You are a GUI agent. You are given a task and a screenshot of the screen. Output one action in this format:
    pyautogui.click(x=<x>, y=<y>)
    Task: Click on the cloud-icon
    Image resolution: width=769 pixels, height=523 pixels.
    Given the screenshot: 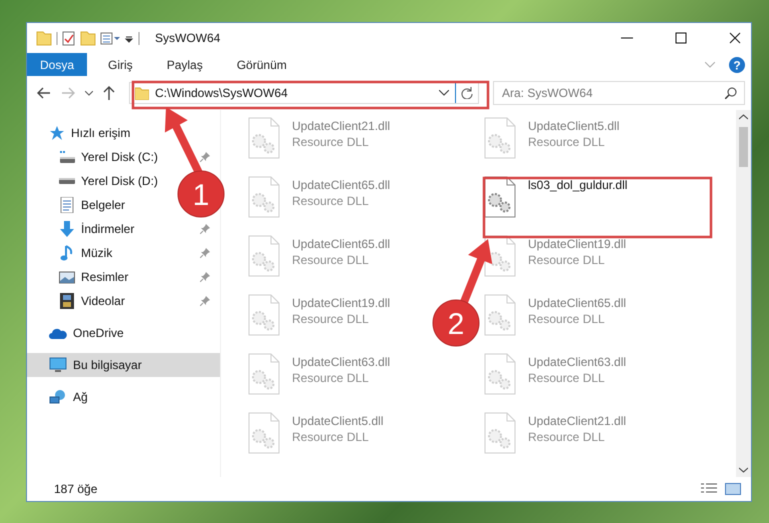 What is the action you would take?
    pyautogui.click(x=58, y=333)
    